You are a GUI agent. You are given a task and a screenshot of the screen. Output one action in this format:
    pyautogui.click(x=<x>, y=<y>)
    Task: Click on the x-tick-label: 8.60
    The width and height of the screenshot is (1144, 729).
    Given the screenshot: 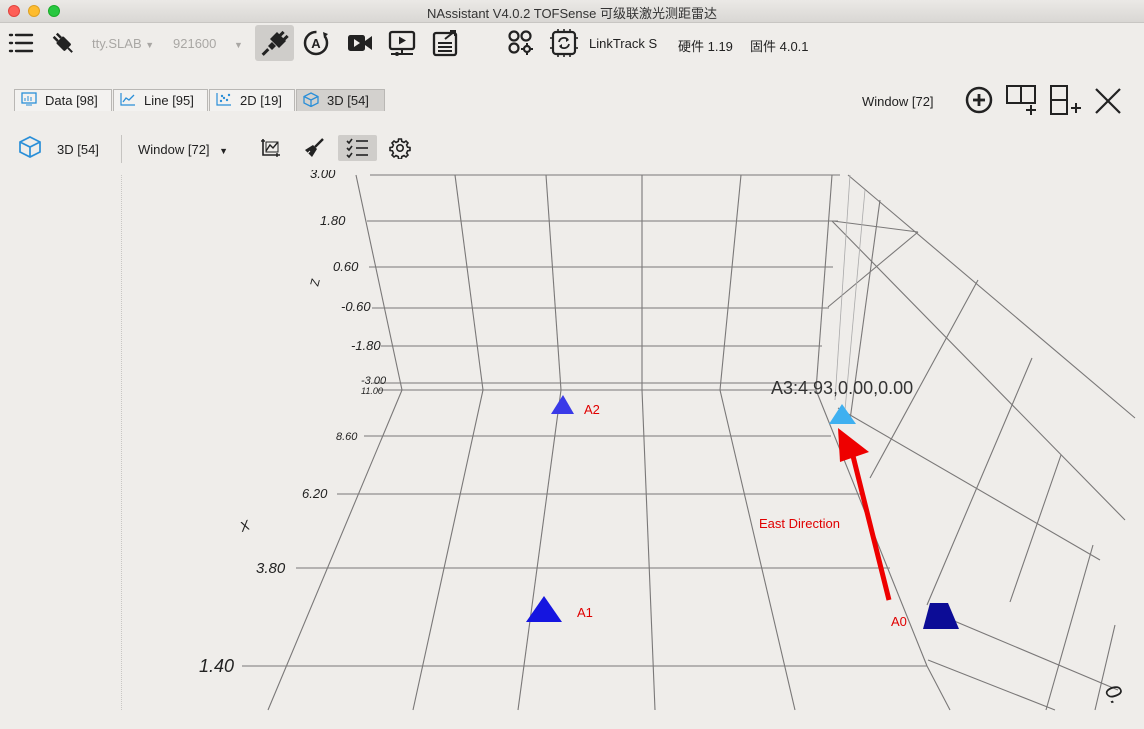 What is the action you would take?
    pyautogui.click(x=347, y=437)
    